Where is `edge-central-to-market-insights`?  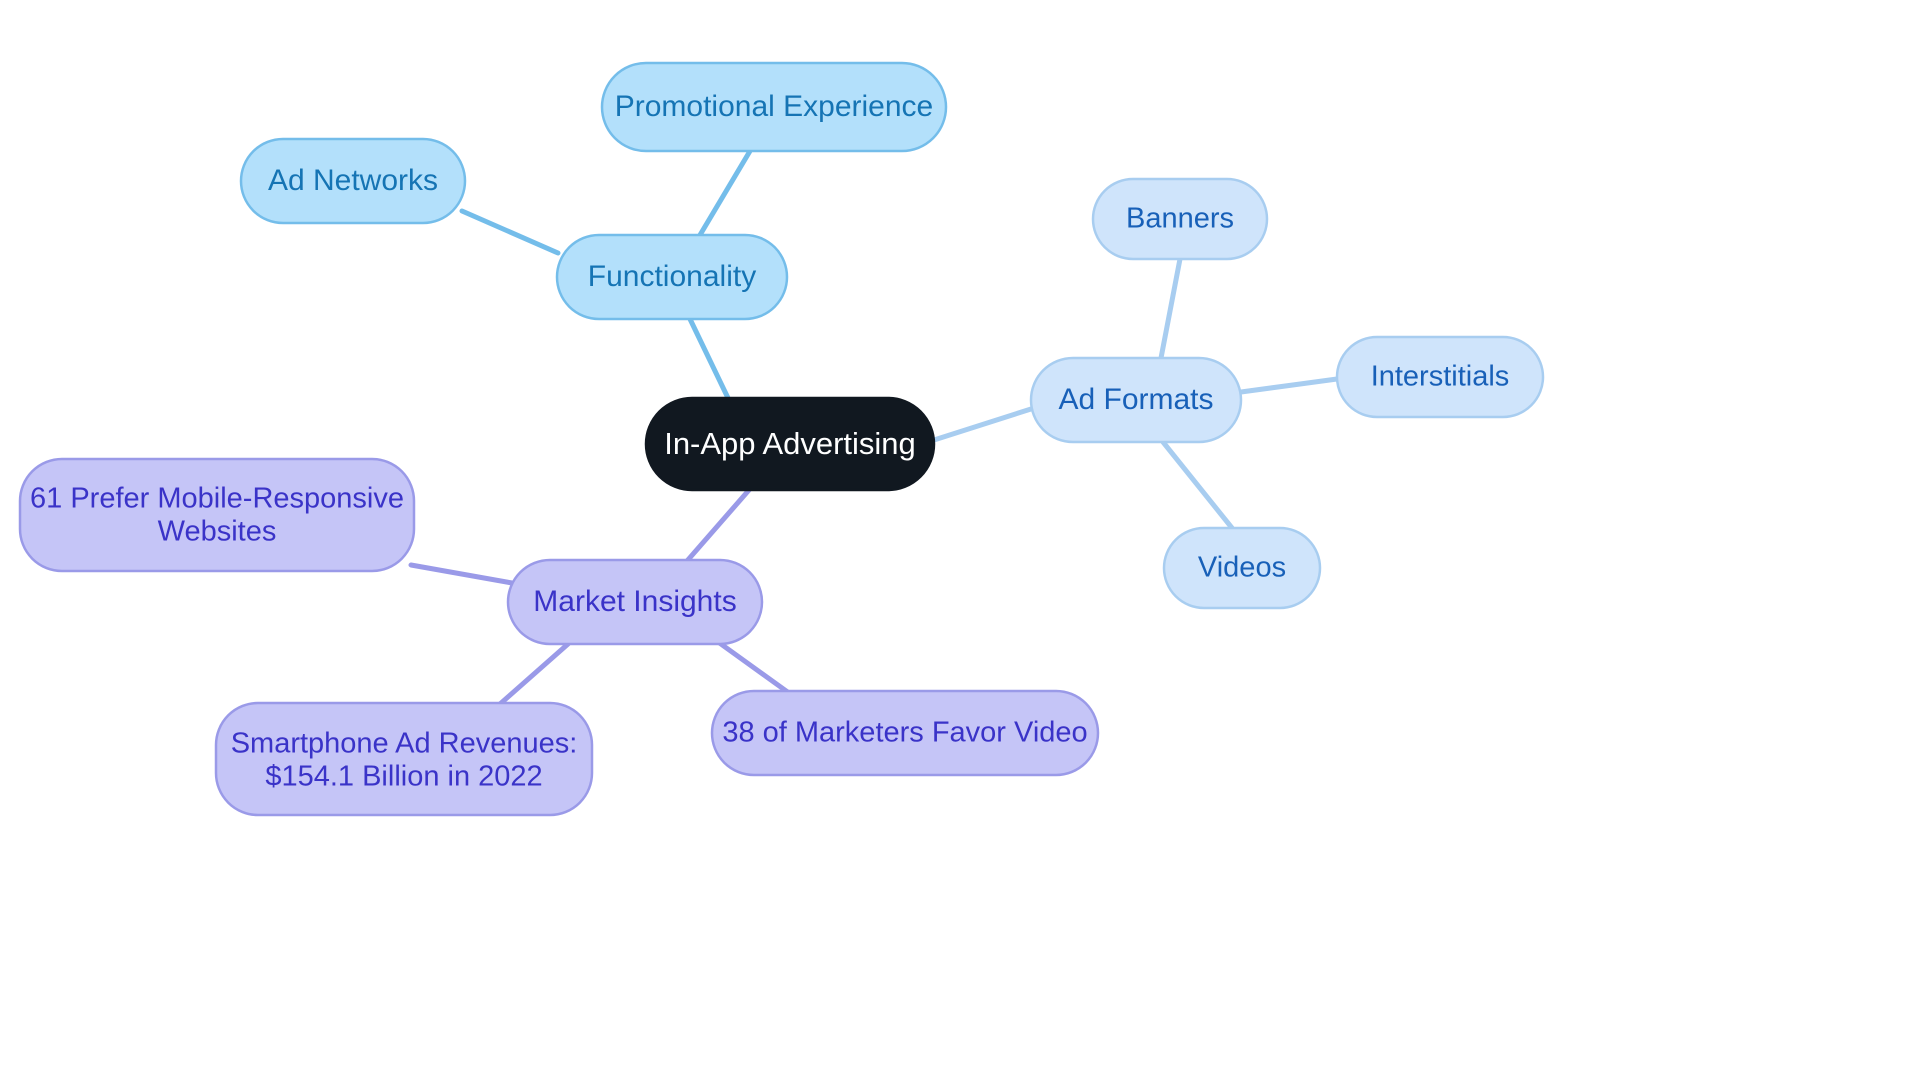
edge-central-to-market-insights is located at coordinates (718, 525).